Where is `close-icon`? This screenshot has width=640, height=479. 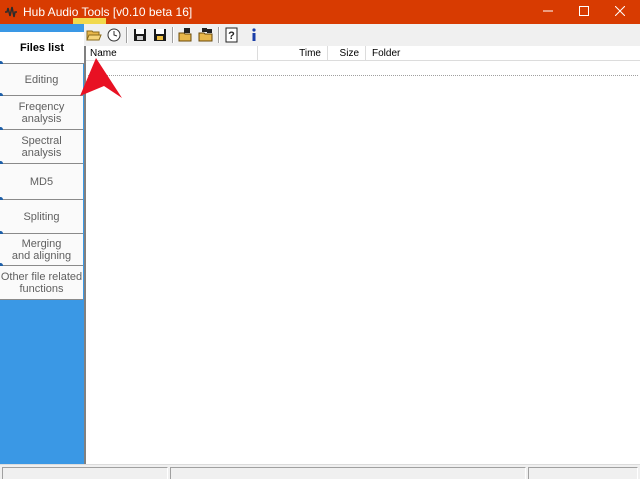 close-icon is located at coordinates (620, 11).